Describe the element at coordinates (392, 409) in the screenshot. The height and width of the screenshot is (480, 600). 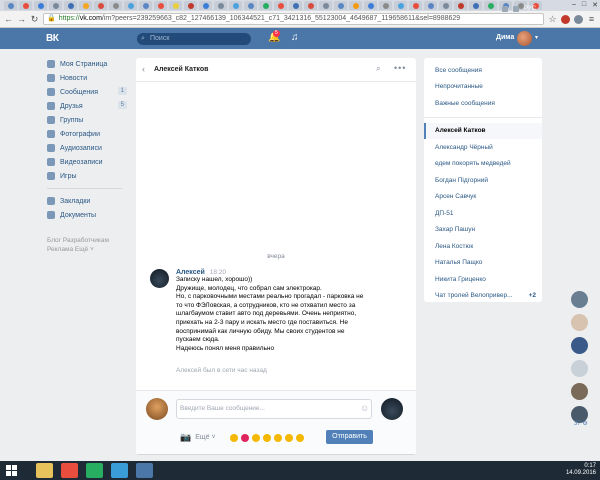
I see `recipient-avatar` at that location.